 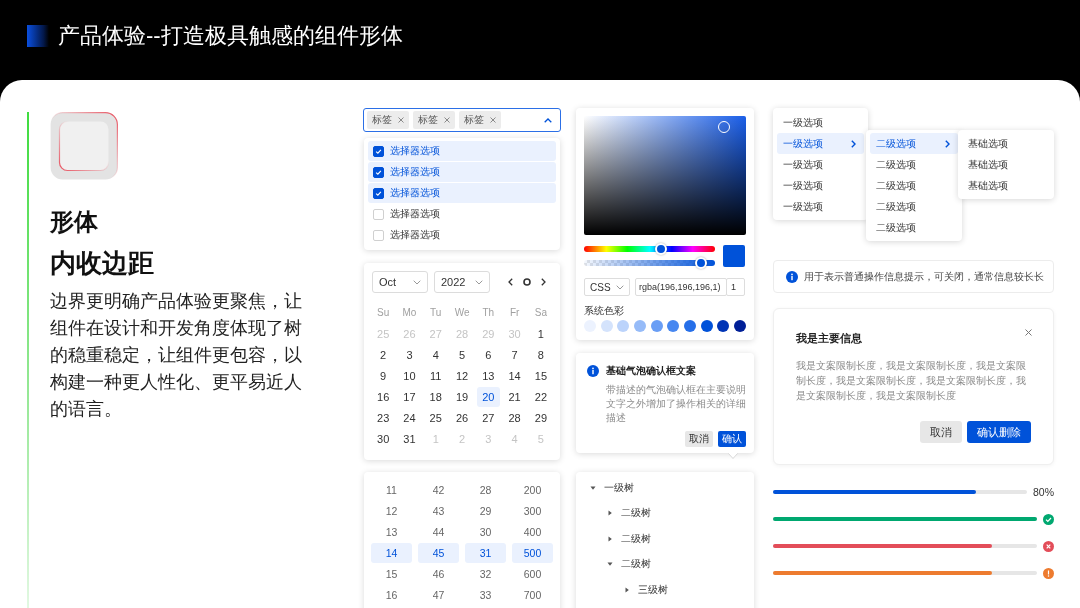 What do you see at coordinates (732, 439) in the screenshot?
I see `primary-button: 确认` at bounding box center [732, 439].